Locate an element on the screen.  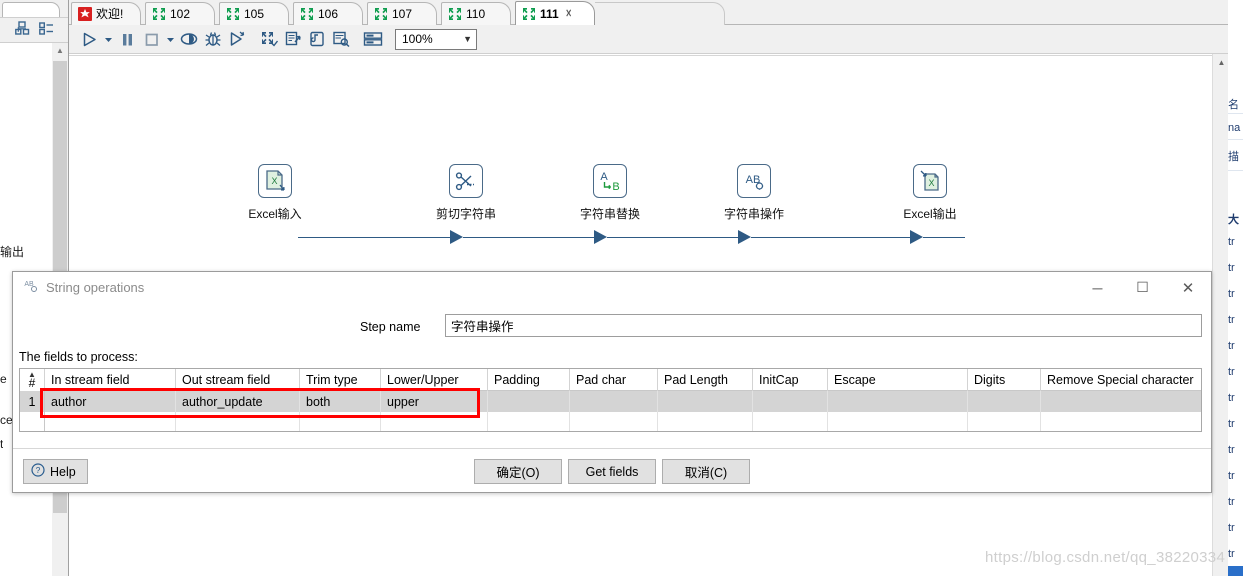
step-string-operations: AB 字符串操作 is located at coordinates (754, 193).